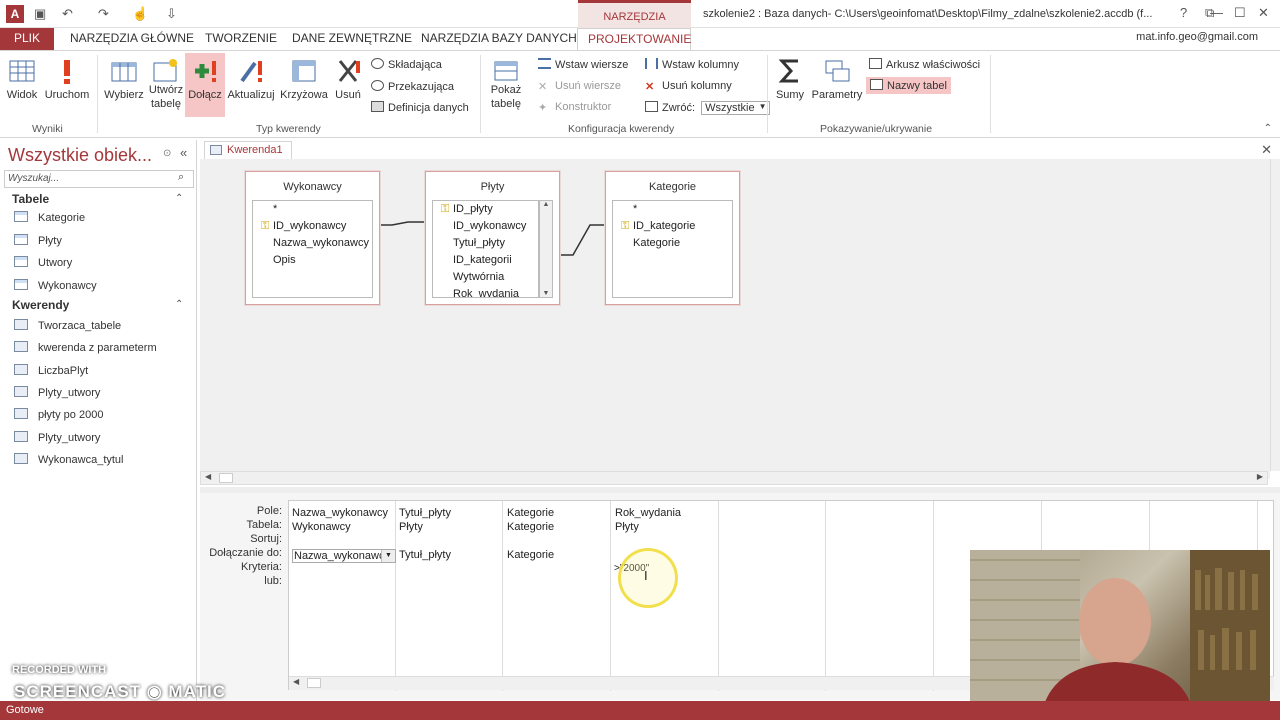 Image resolution: width=1280 pixels, height=720 pixels. What do you see at coordinates (672, 226) in the screenshot?
I see `field-item: ⚿ ID_kategorie` at bounding box center [672, 226].